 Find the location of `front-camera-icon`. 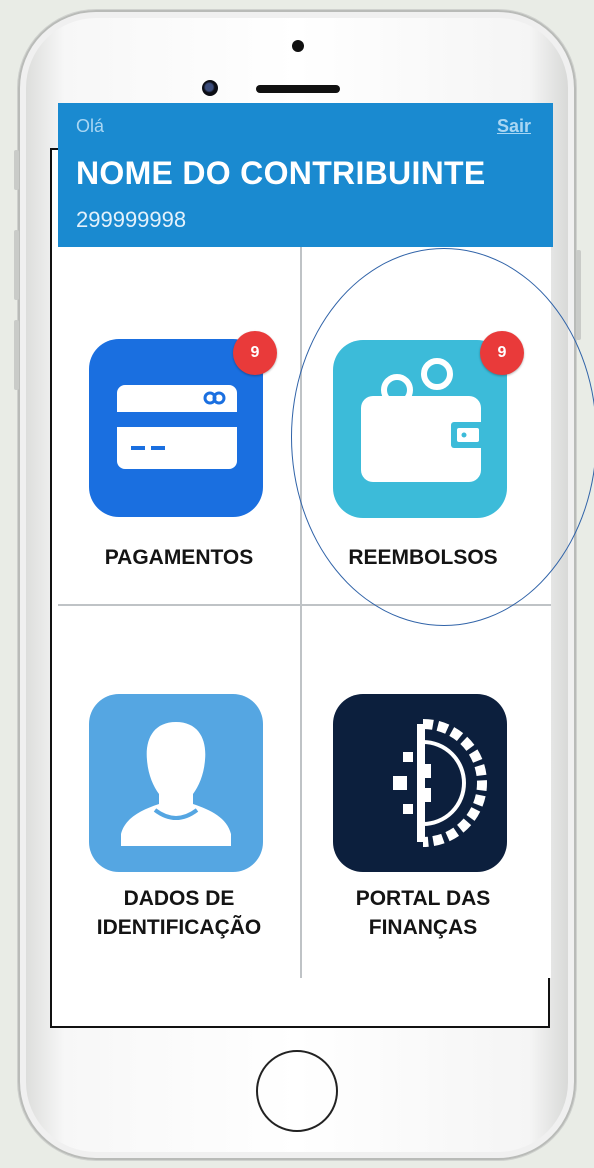

front-camera-icon is located at coordinates (210, 88).